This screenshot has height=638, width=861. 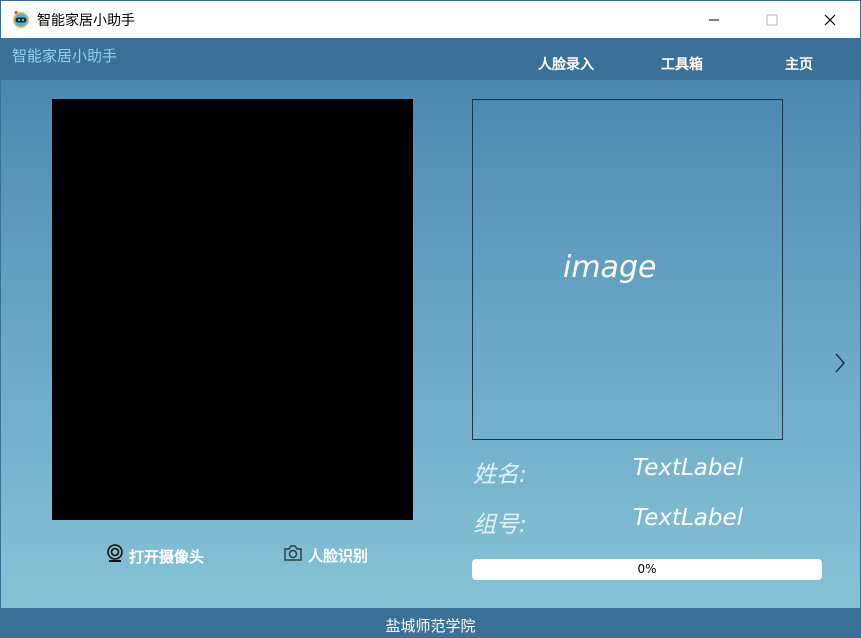 What do you see at coordinates (86, 21) in the screenshot?
I see `window-title: 智能家居小助手` at bounding box center [86, 21].